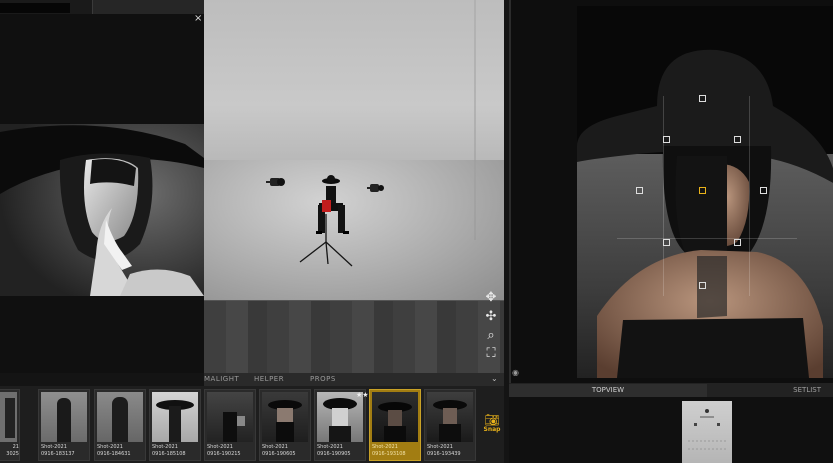  I want to click on preview-portrait, so click(102, 210).